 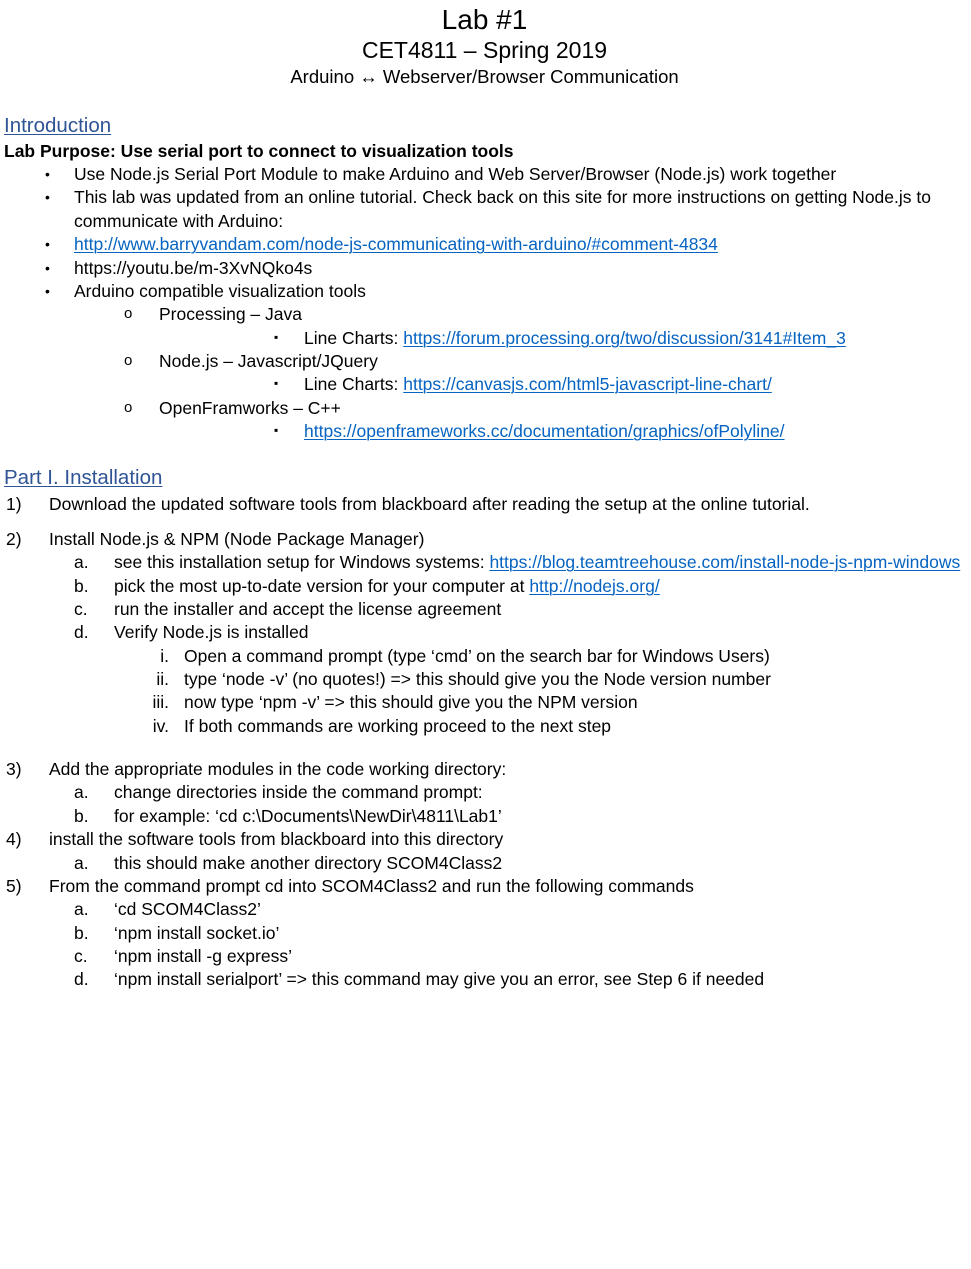 I want to click on list-item-text: Arduino compatible visualization tools, so click(x=220, y=290).